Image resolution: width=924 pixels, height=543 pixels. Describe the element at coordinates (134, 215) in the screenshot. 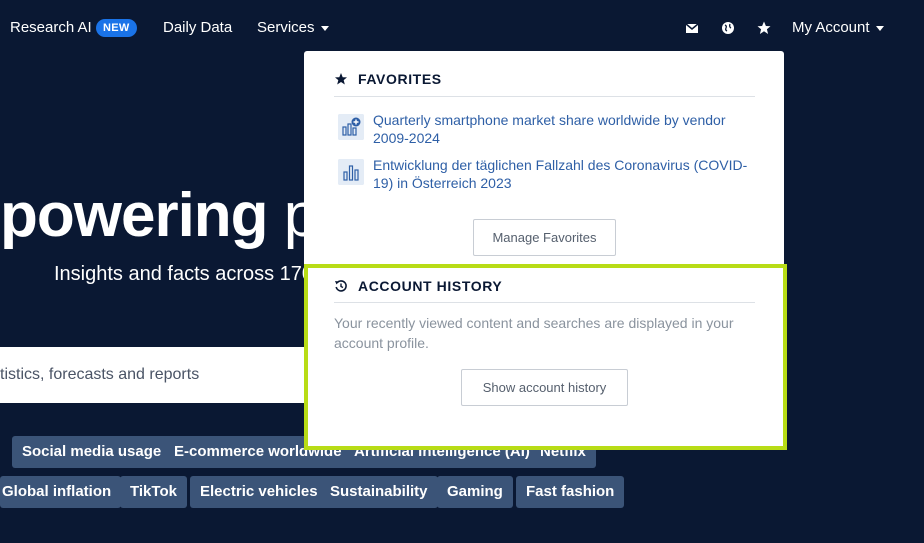

I see `hero-title-bold: powering` at that location.